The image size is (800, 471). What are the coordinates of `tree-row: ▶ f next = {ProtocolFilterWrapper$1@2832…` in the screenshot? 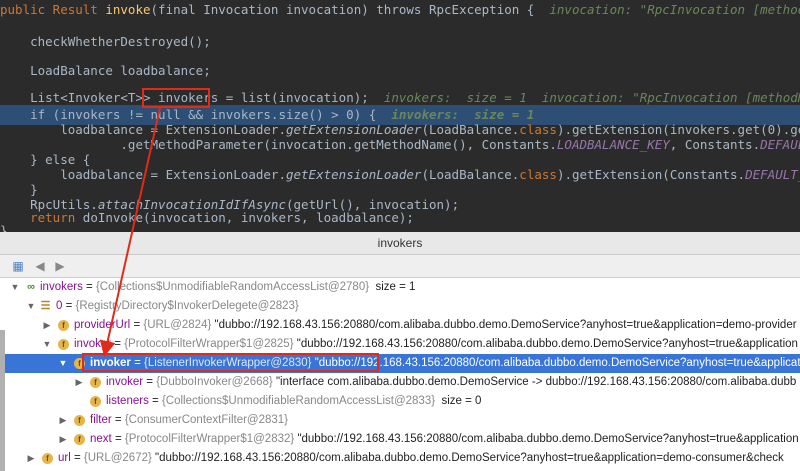 It's located at (400, 439).